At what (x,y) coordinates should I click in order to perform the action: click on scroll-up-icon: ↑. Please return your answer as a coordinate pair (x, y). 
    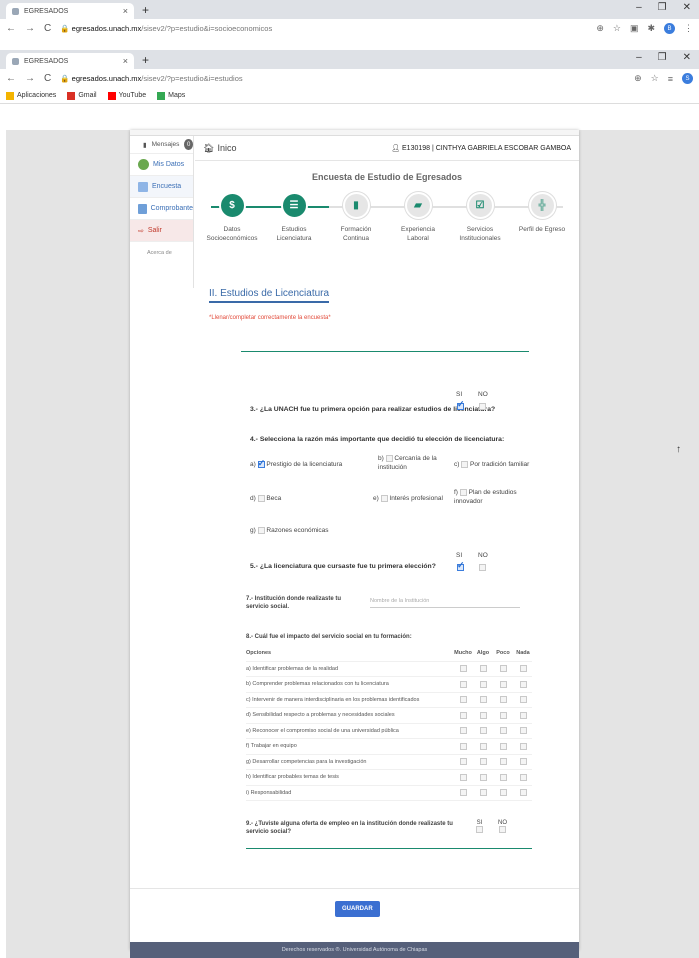
    Looking at the image, I should click on (678, 449).